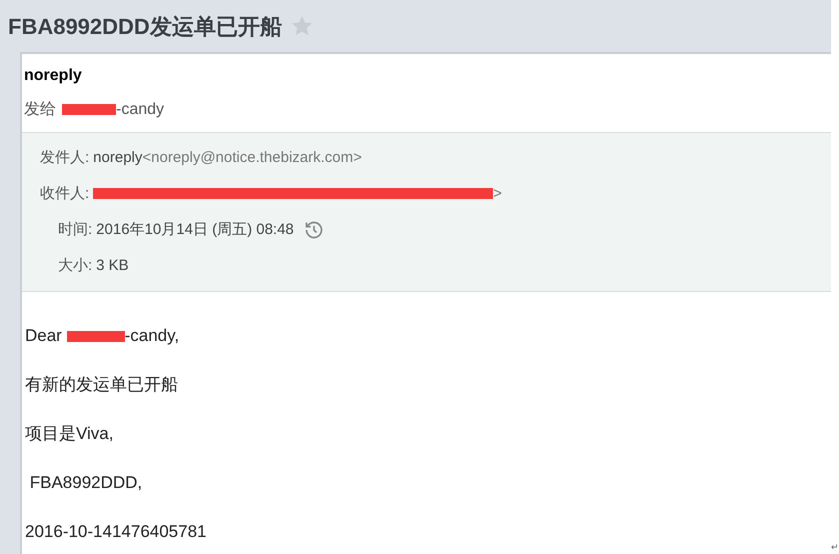 The width and height of the screenshot is (839, 554). What do you see at coordinates (75, 266) in the screenshot?
I see `detail-label: 大小:` at bounding box center [75, 266].